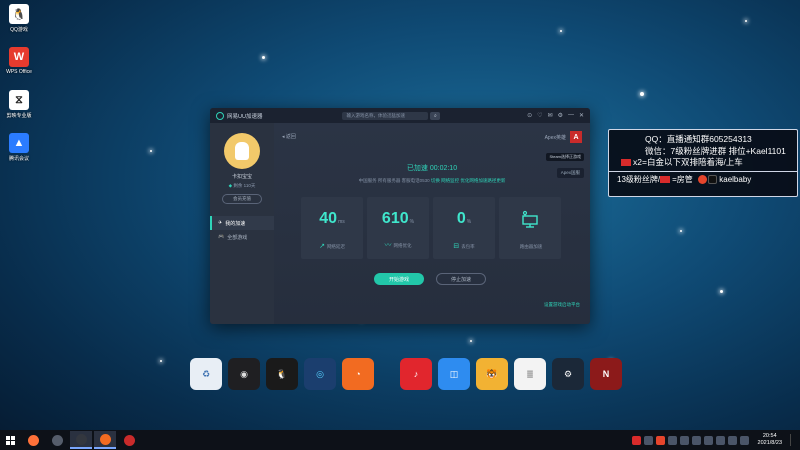 The image size is (800, 450). What do you see at coordinates (715, 150) in the screenshot?
I see `wechat-line: 微信：7级粉丝牌进群 排位+Kael1101` at bounding box center [715, 150].